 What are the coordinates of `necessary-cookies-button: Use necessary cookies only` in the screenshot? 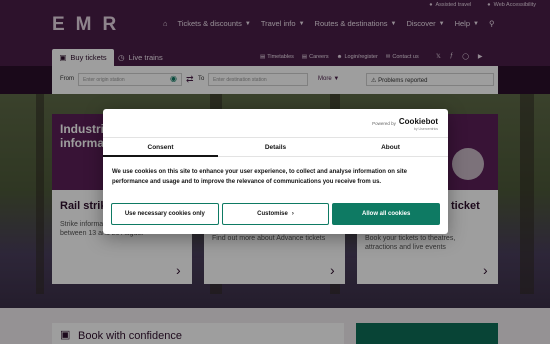 It's located at (165, 214).